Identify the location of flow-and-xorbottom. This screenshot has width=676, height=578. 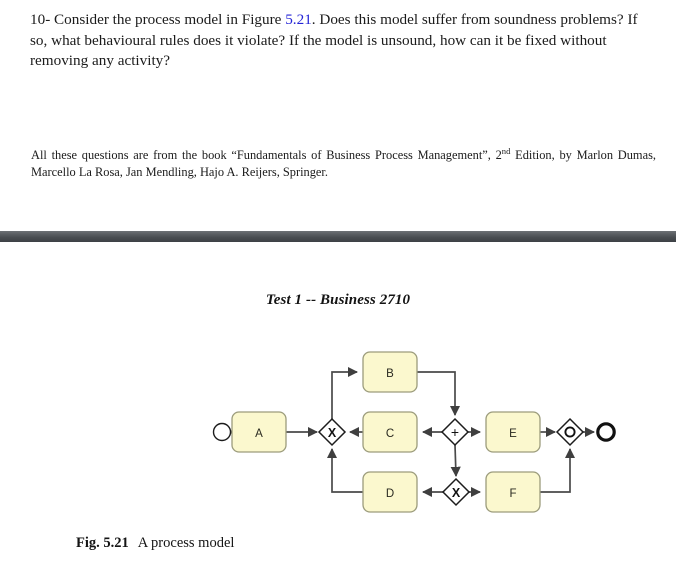
(455, 461).